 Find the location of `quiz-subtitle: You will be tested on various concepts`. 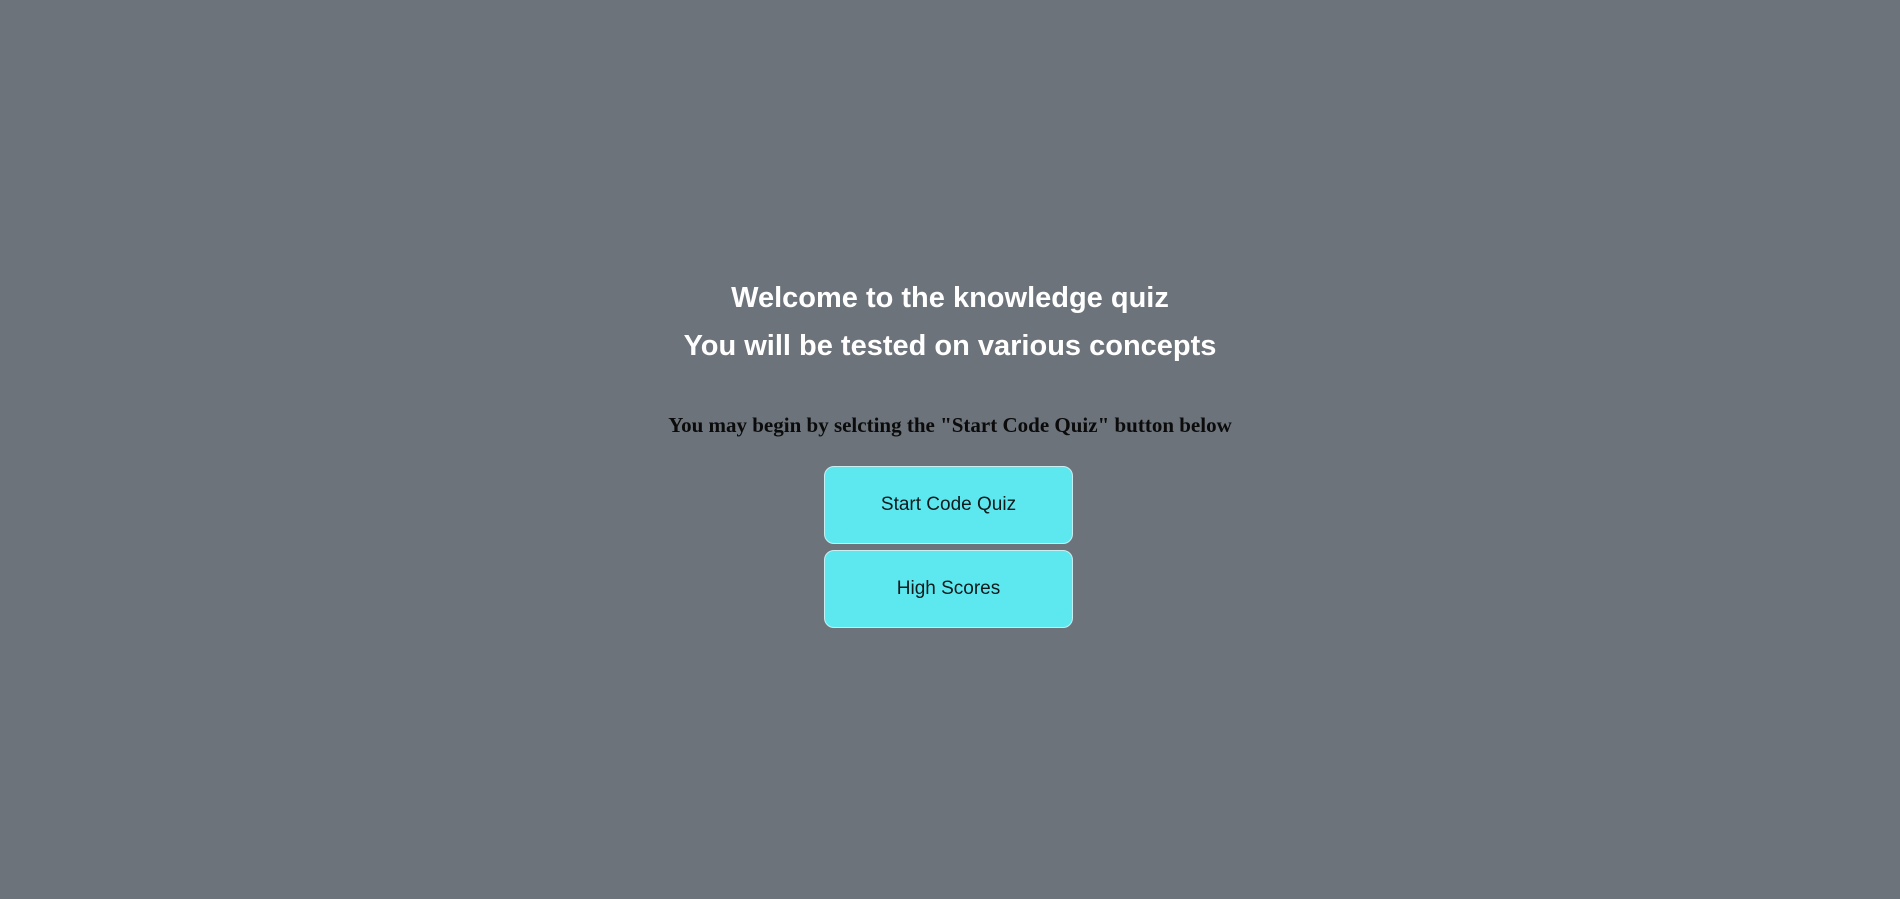

quiz-subtitle: You will be tested on various concepts is located at coordinates (950, 346).